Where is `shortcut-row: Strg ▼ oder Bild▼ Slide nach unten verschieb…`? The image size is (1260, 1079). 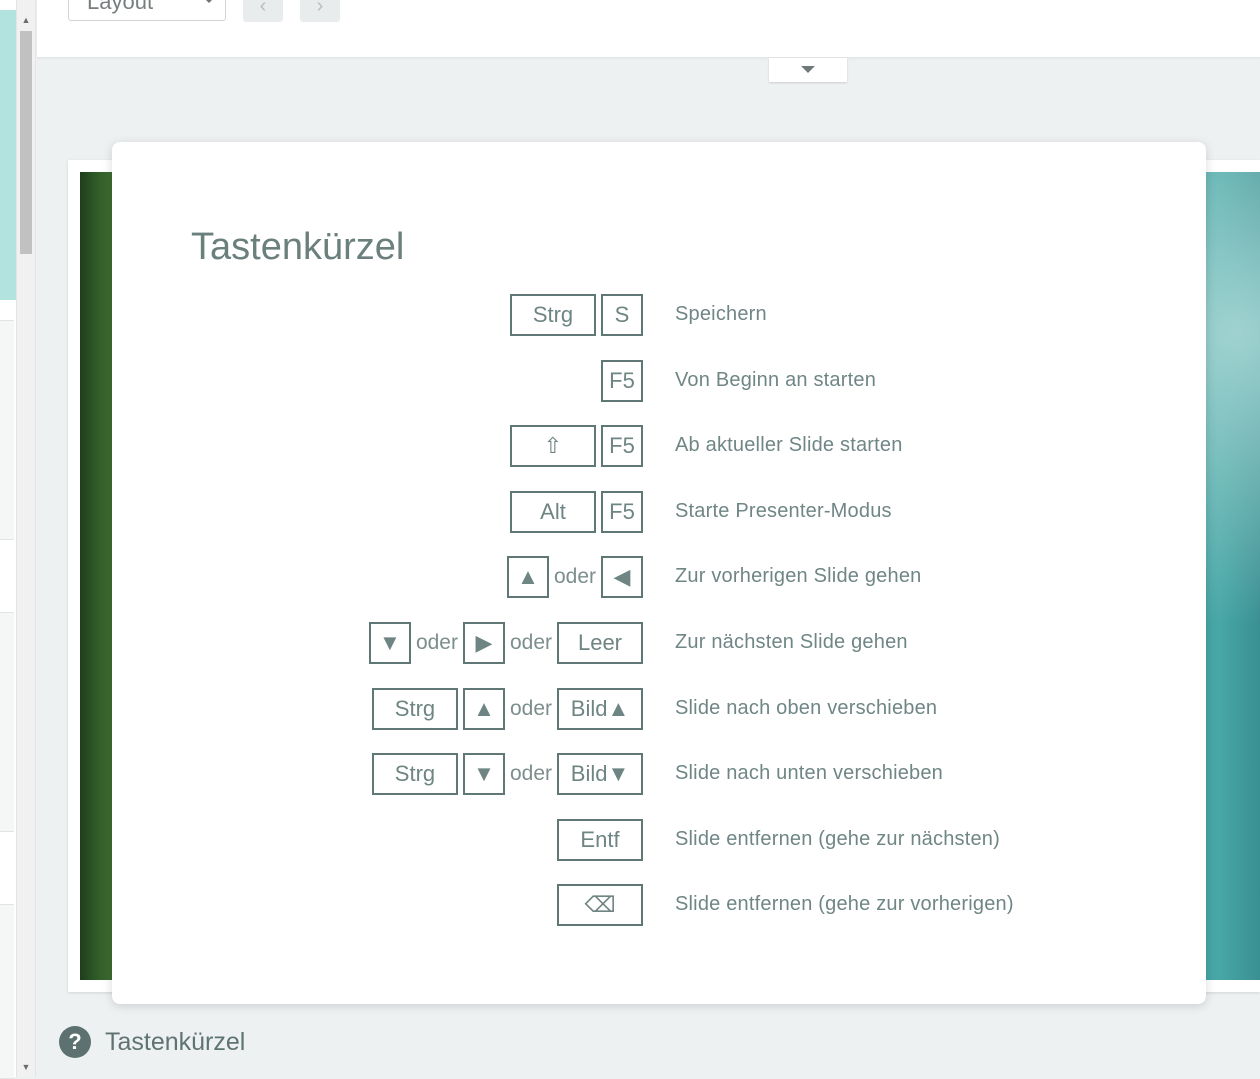
shortcut-row: Strg ▼ oder Bild▼ Slide nach unten verschieb… is located at coordinates (659, 774).